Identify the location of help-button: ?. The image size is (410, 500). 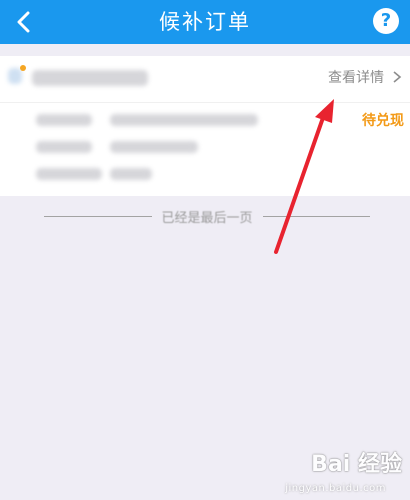
(386, 21).